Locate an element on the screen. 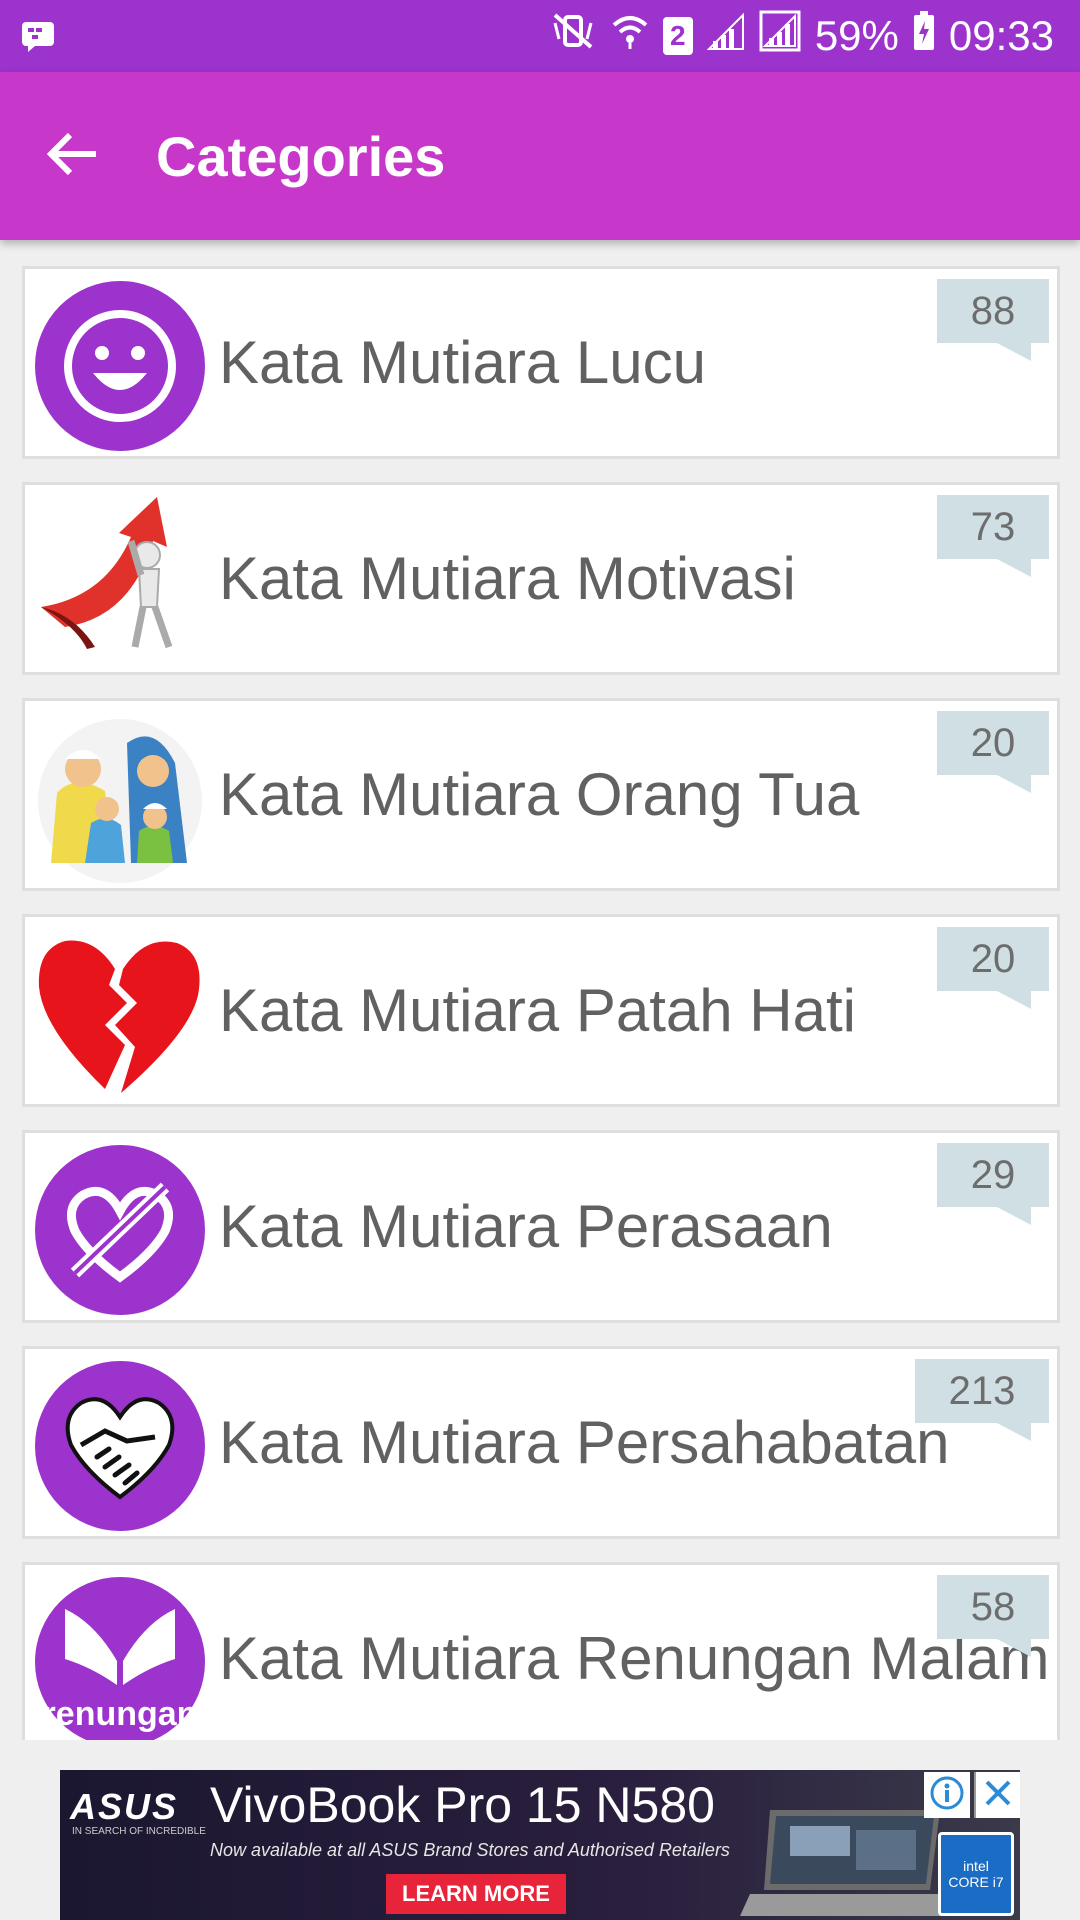 The height and width of the screenshot is (1920, 1080). count-value: 73 is located at coordinates (993, 526).